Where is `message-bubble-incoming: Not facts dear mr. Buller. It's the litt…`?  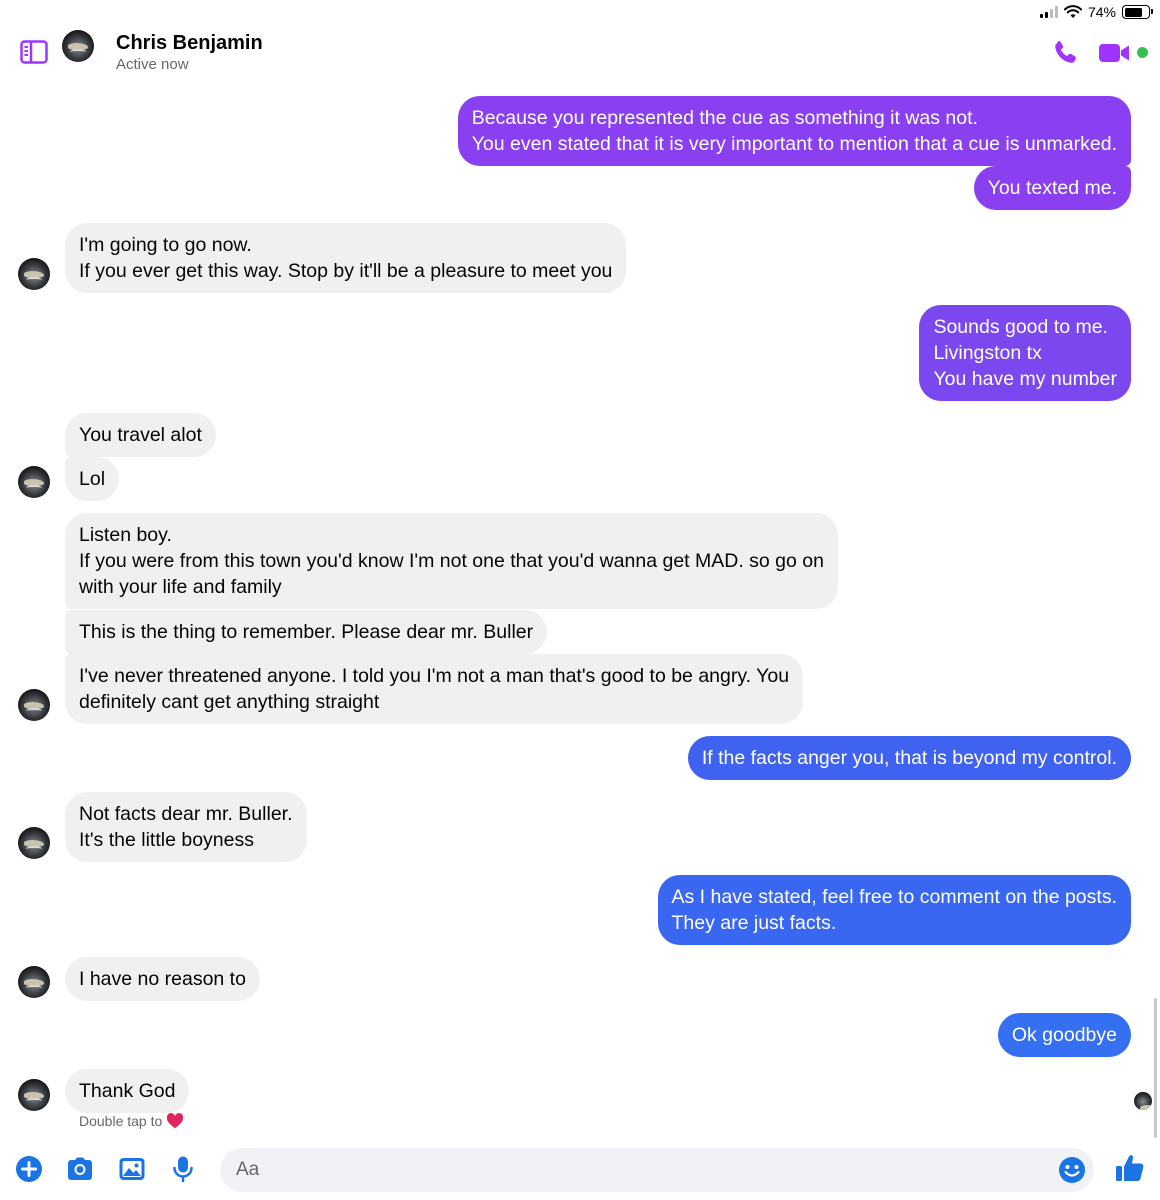
message-bubble-incoming: Not facts dear mr. Buller. It's the litt… is located at coordinates (186, 827).